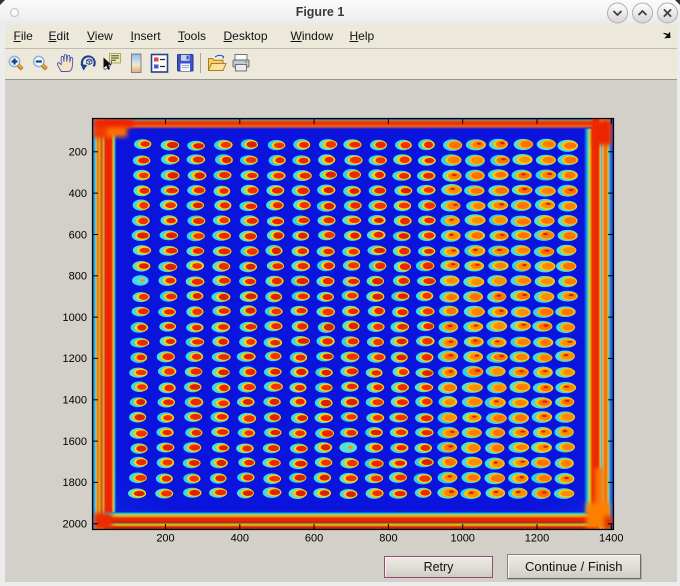 This screenshot has height=586, width=680. What do you see at coordinates (75, 525) in the screenshot?
I see `svg-text: 2000` at bounding box center [75, 525].